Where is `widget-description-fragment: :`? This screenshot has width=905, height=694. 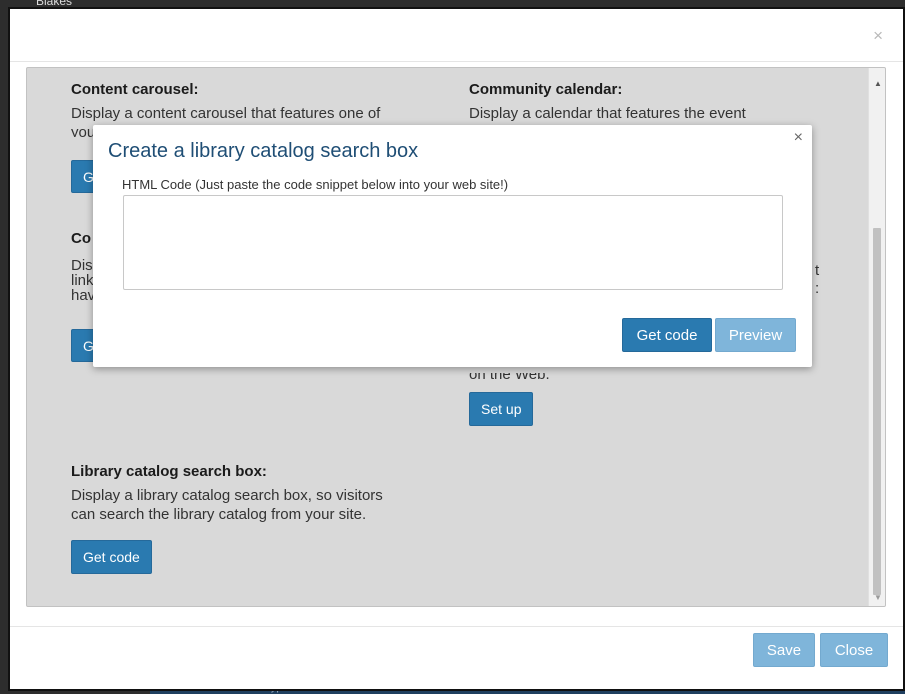
widget-description-fragment: : is located at coordinates (817, 288).